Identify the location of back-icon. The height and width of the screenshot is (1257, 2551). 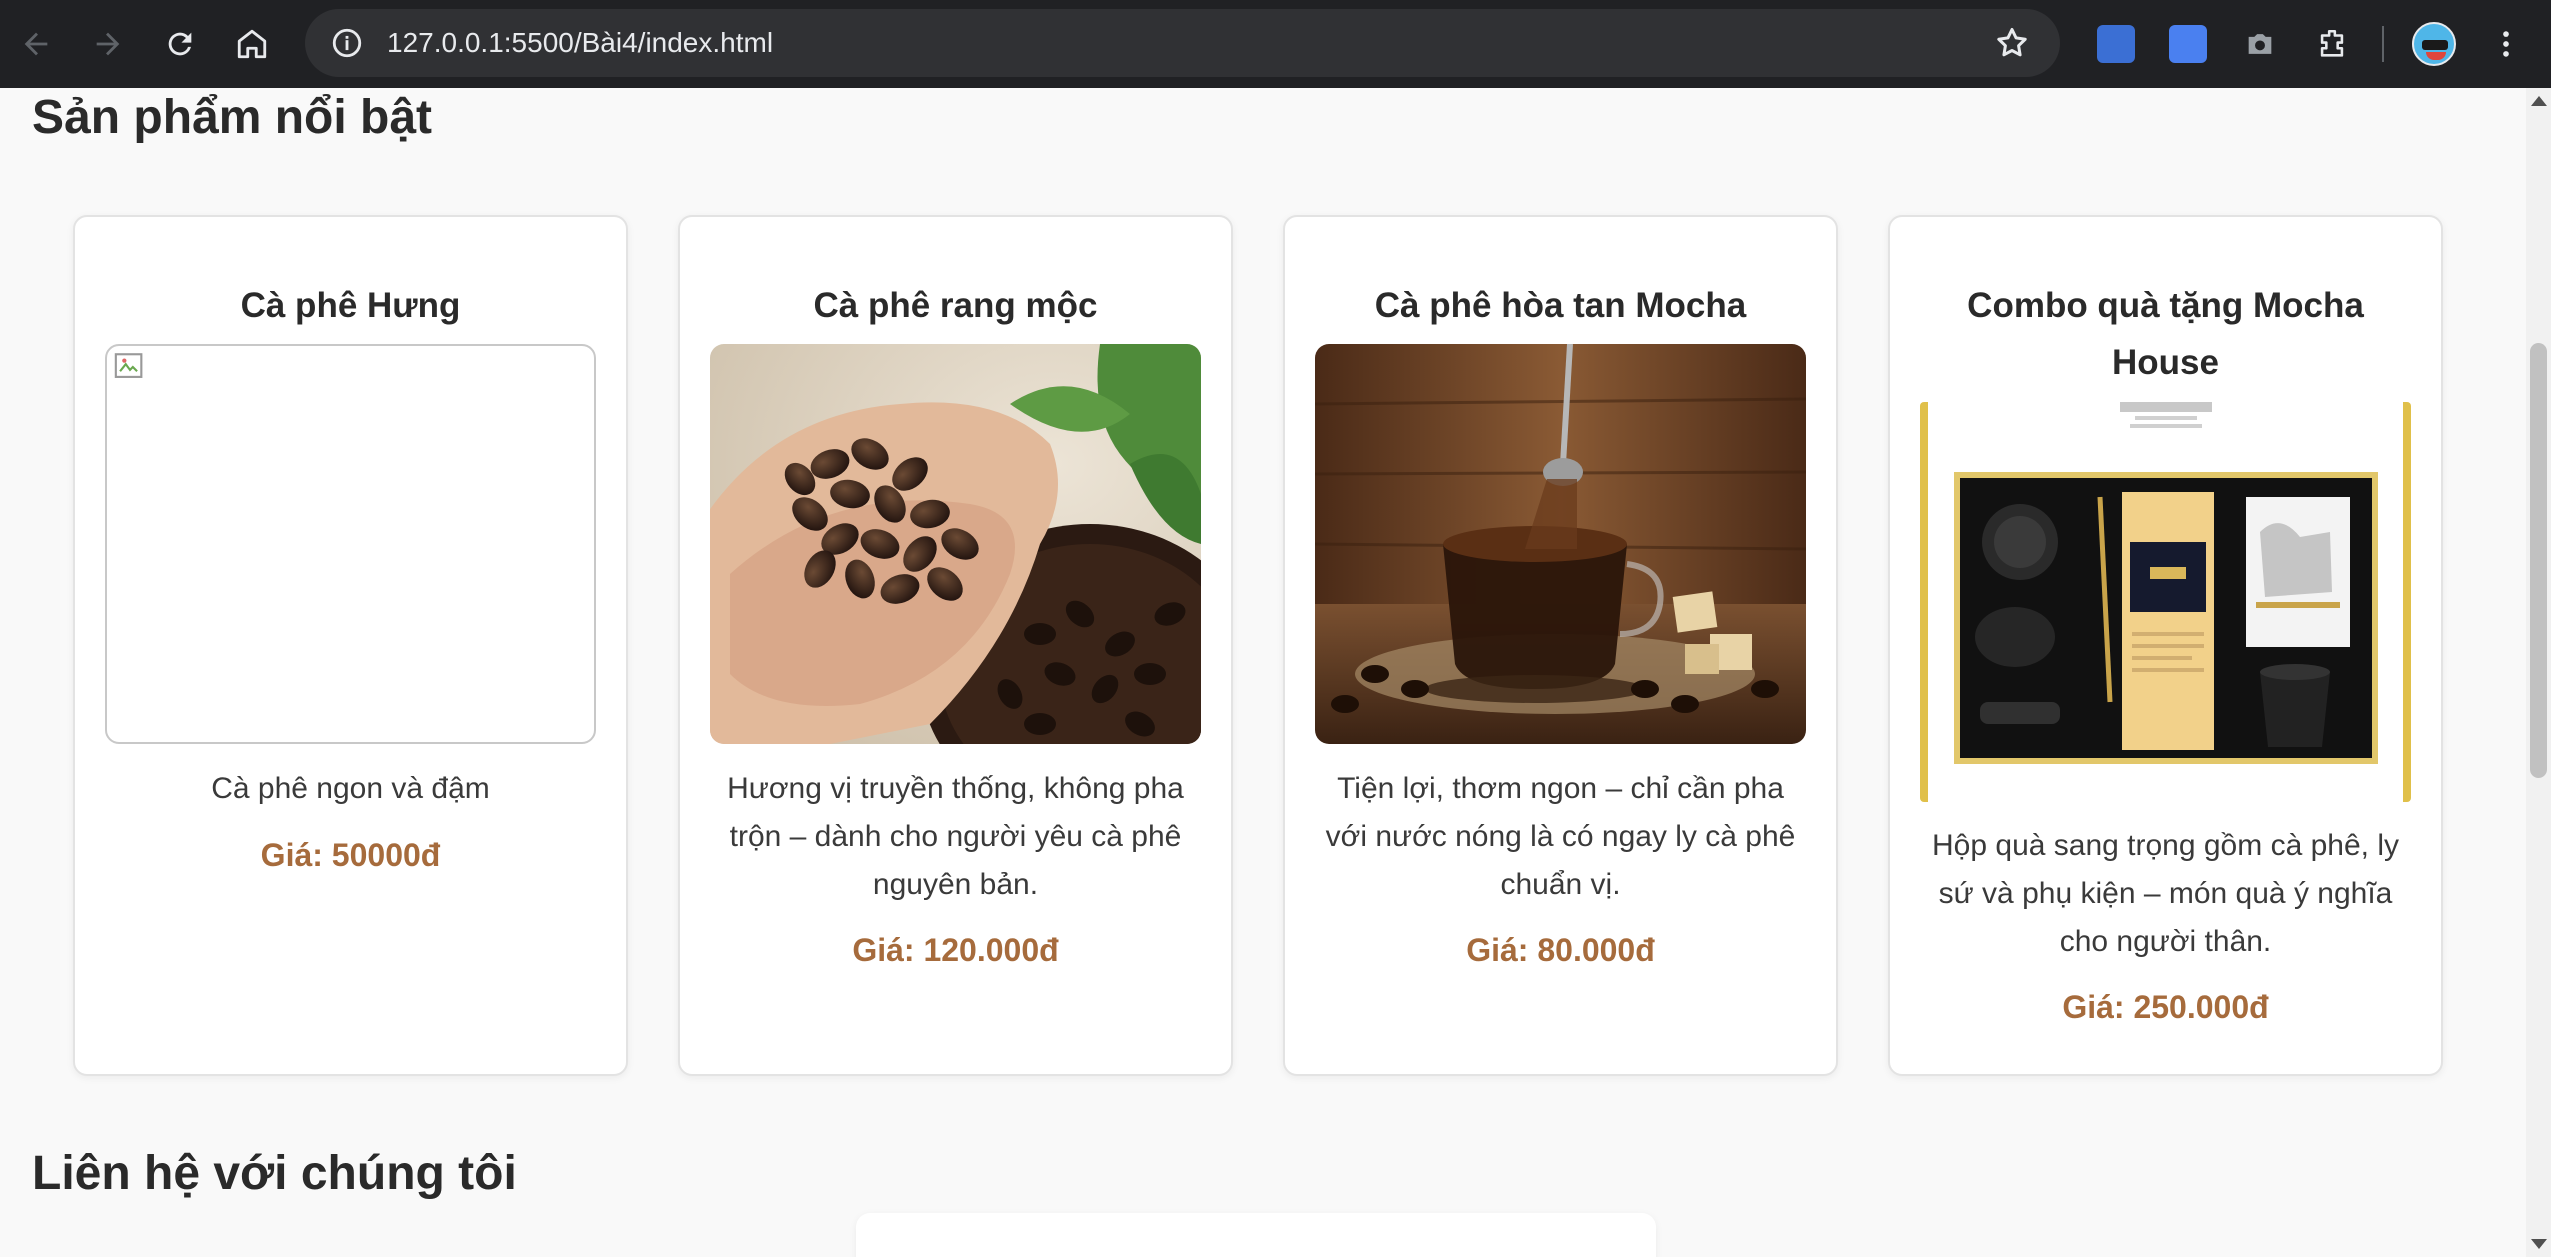
(36, 44).